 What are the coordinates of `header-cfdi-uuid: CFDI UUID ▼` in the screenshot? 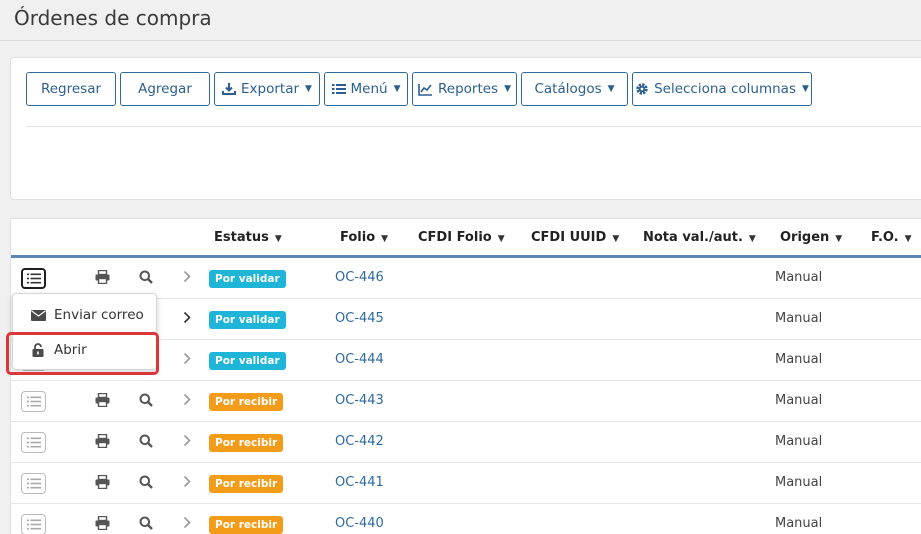 It's located at (575, 237).